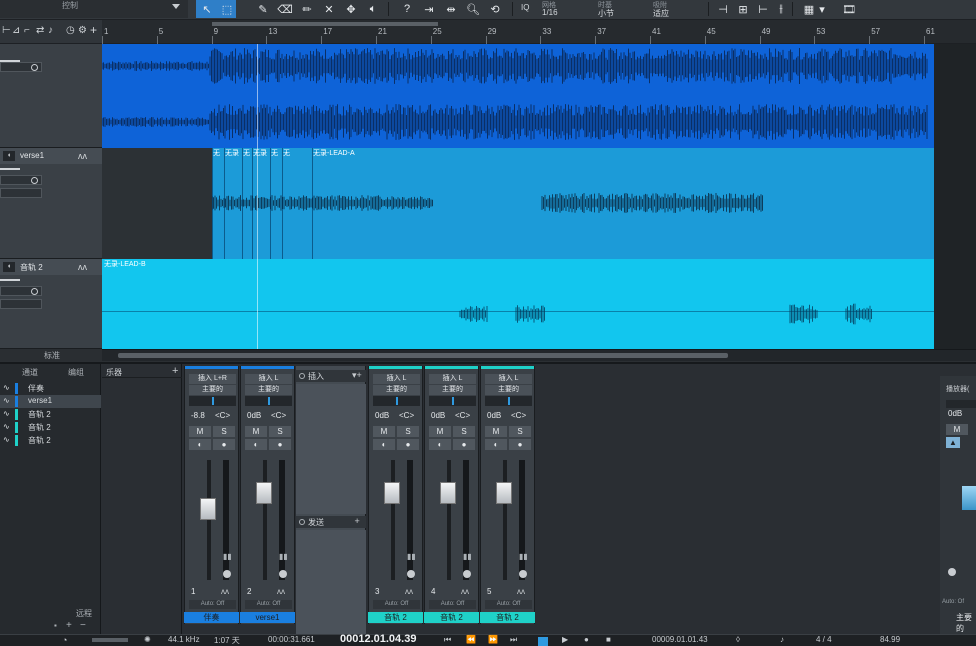 The image size is (976, 646). What do you see at coordinates (52, 355) in the screenshot?
I see `zoom-label: 标准` at bounding box center [52, 355].